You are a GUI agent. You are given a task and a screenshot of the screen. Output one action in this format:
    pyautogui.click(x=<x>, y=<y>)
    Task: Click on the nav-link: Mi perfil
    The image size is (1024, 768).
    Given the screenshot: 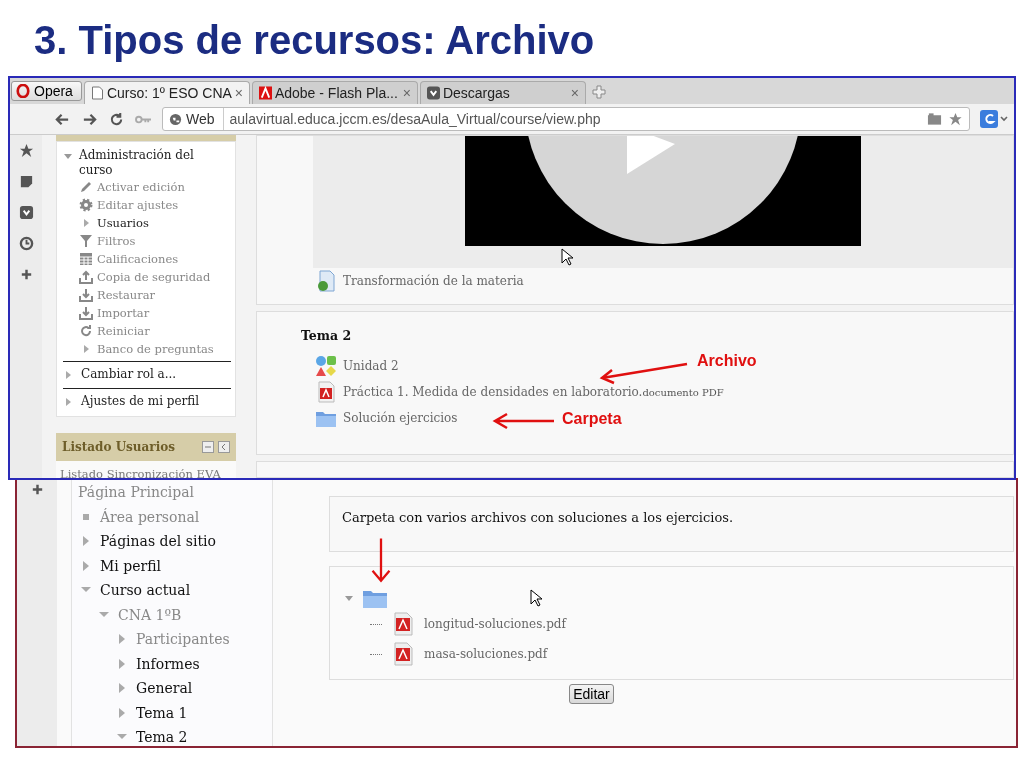 What is the action you would take?
    pyautogui.click(x=131, y=565)
    